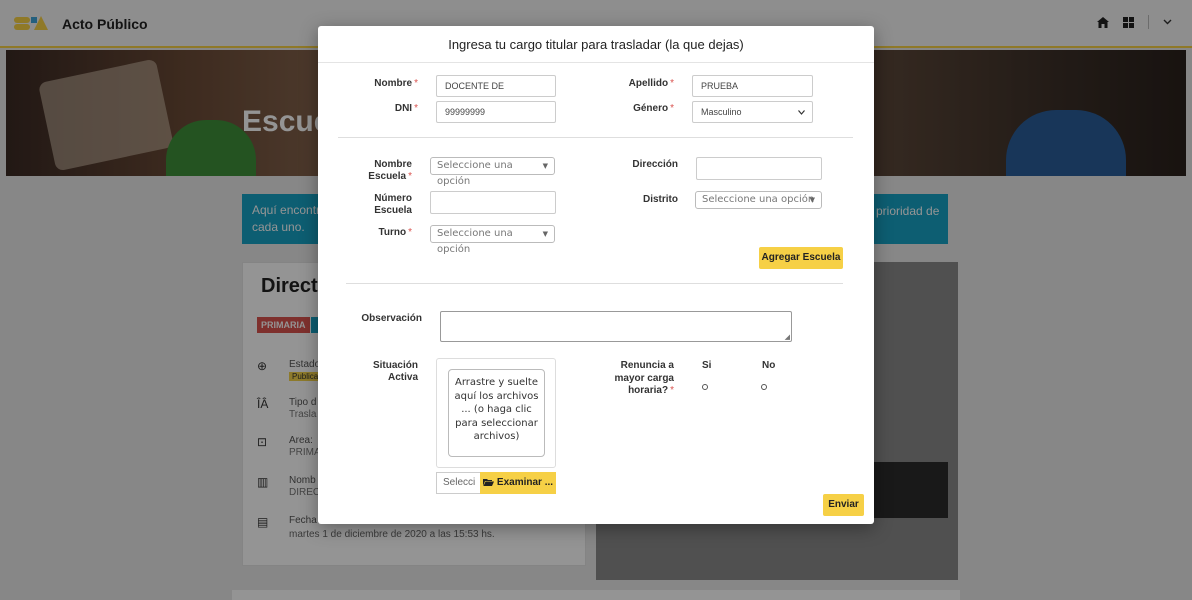 The image size is (1192, 600). I want to click on distrito-label: Distrito, so click(660, 199).